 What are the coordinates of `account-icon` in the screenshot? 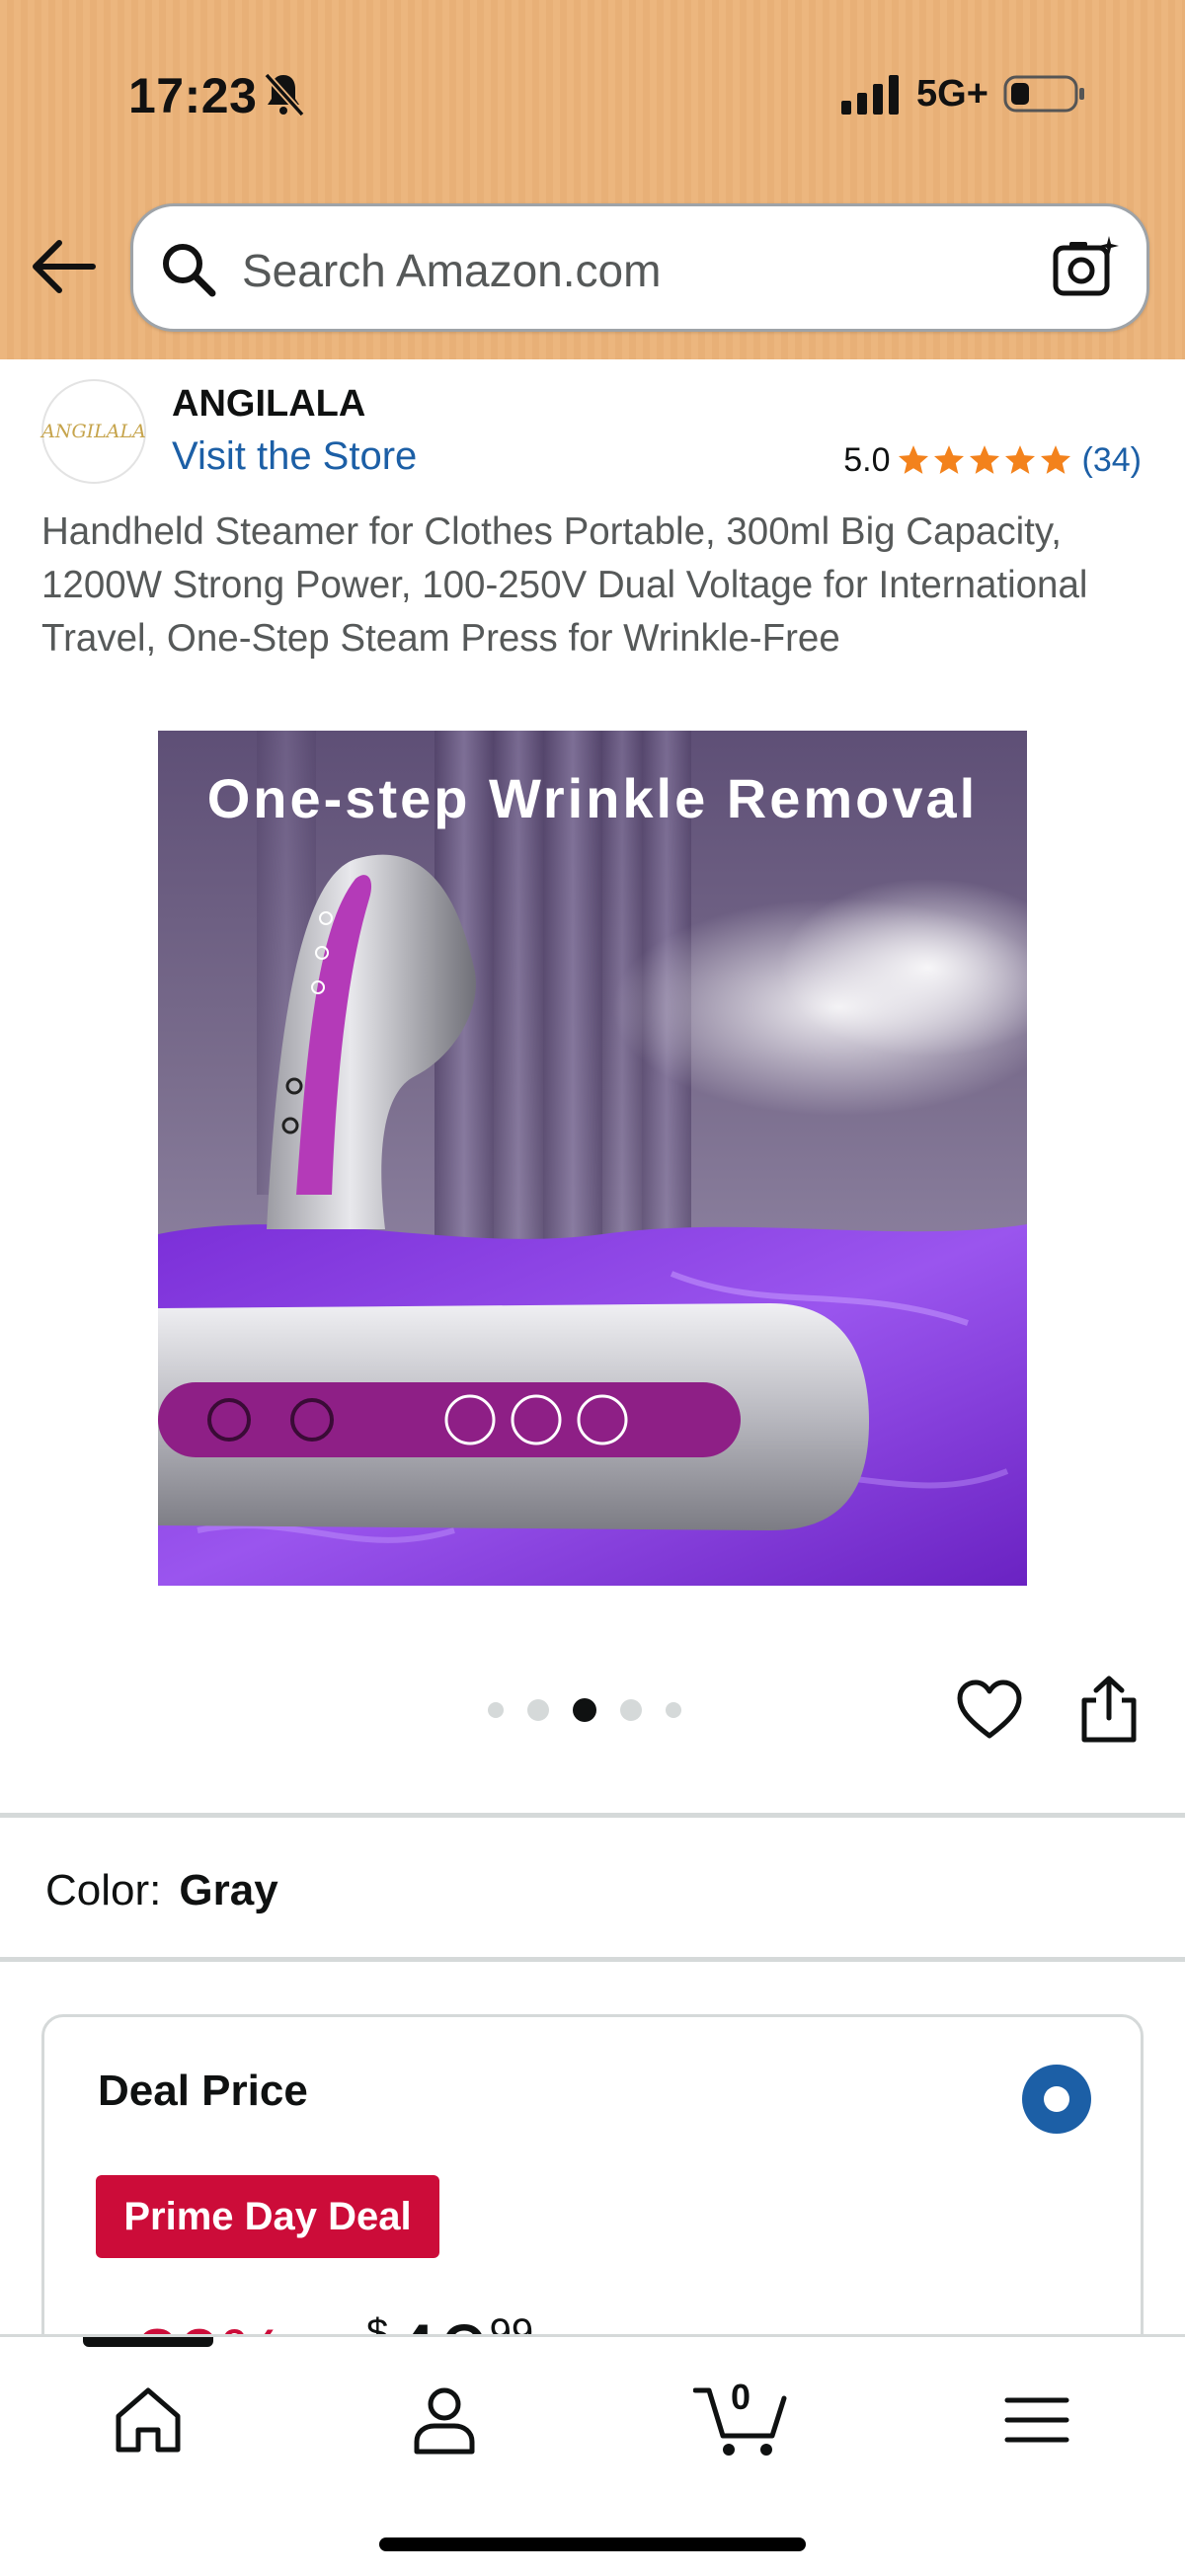 It's located at (445, 2420).